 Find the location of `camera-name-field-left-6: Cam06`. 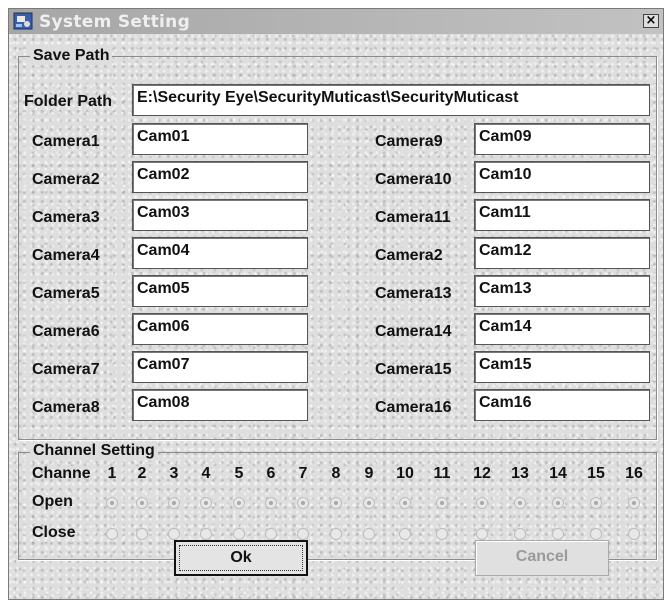

camera-name-field-left-6: Cam06 is located at coordinates (220, 329).